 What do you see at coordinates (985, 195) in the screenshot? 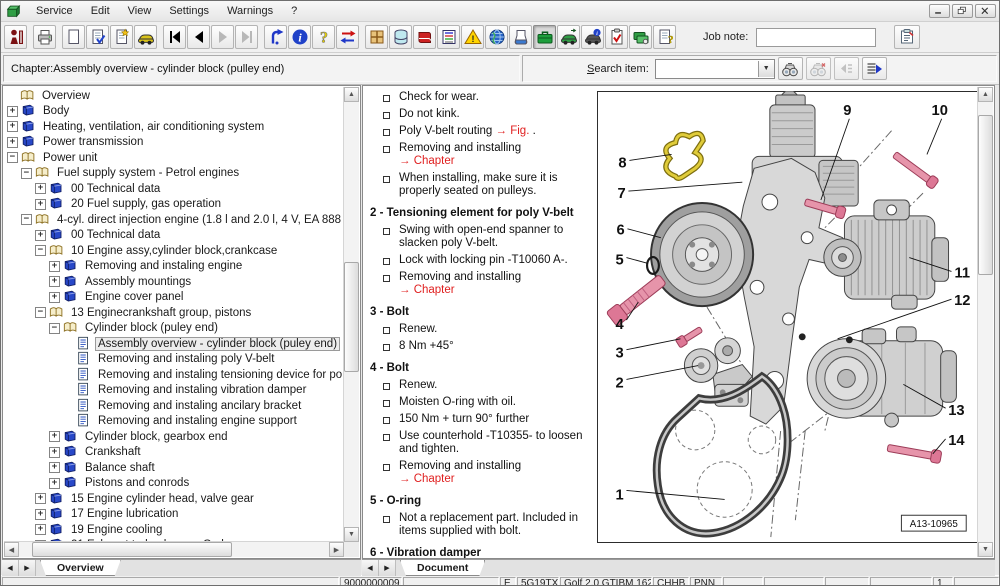
I see `doc-vscroll-thumb` at bounding box center [985, 195].